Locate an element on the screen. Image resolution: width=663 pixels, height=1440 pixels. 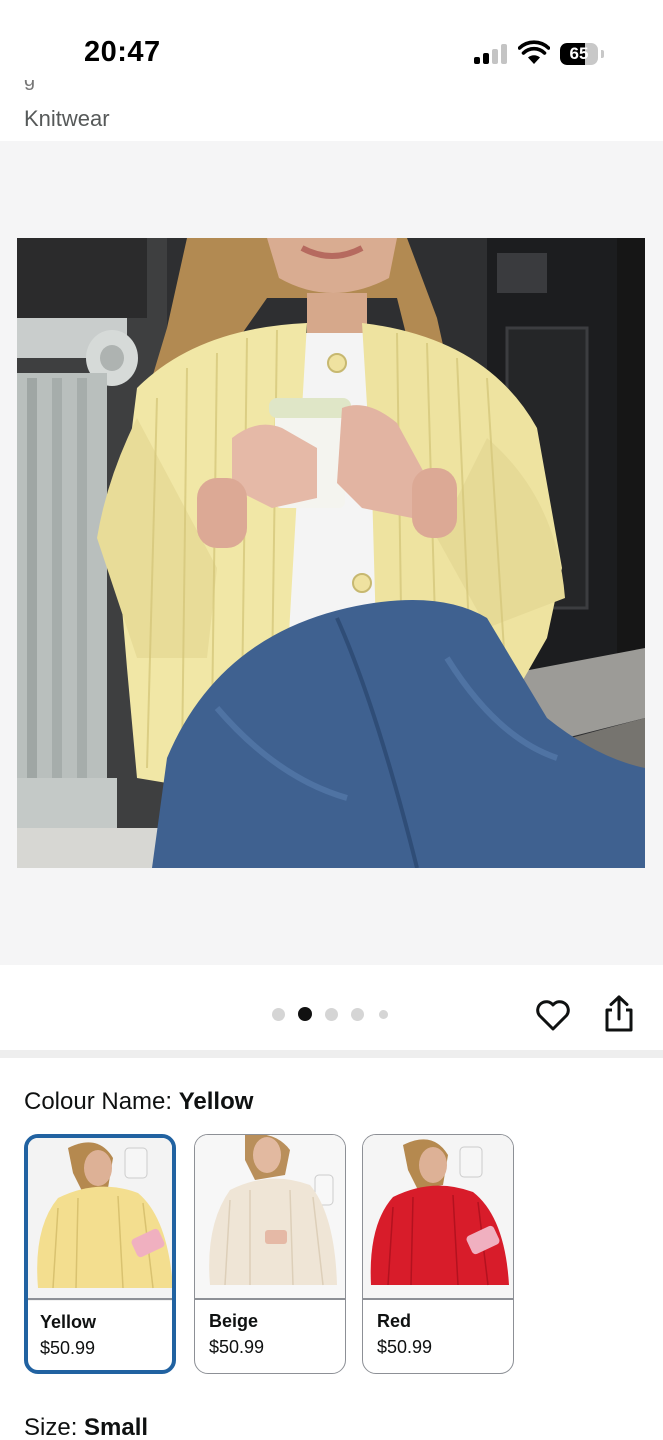
status-time: 20:47 is located at coordinates (122, 52).